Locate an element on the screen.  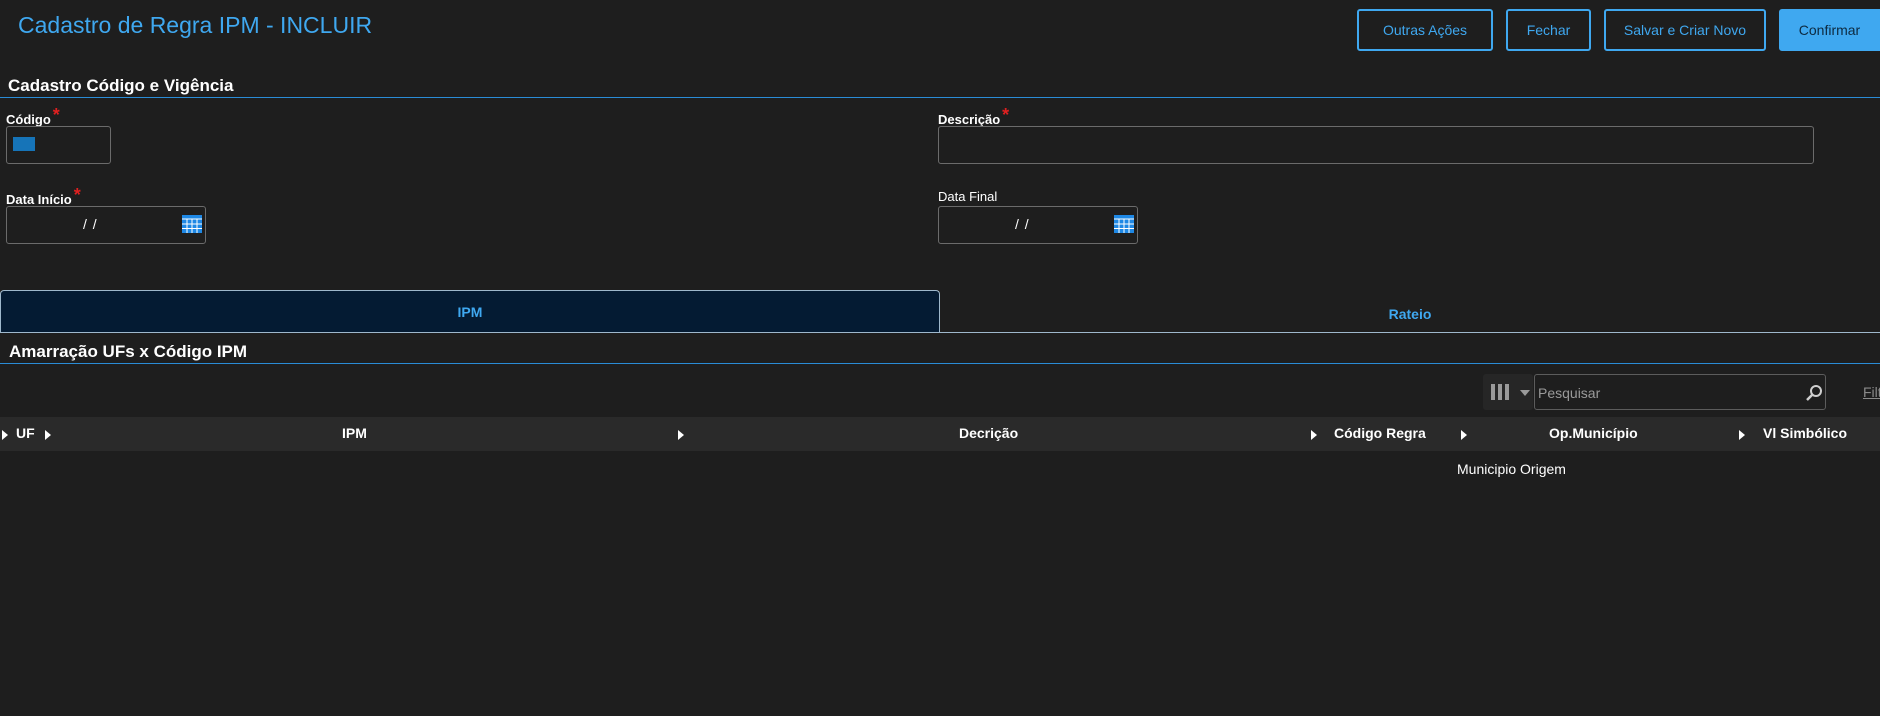
section-title-codigo: Cadastro Código e Vigência is located at coordinates (121, 85).